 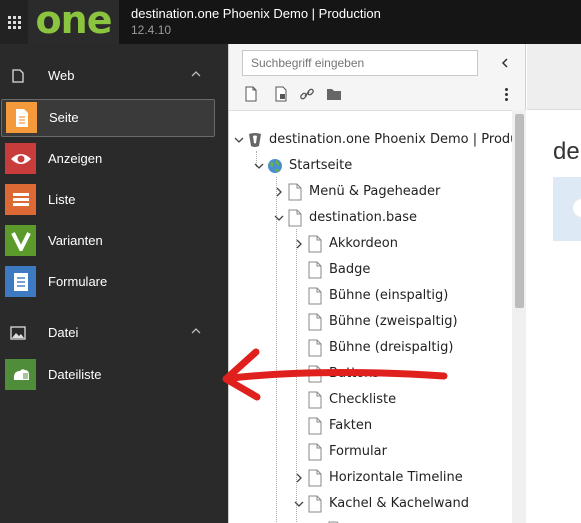 What do you see at coordinates (20, 374) in the screenshot?
I see `filelist-icon` at bounding box center [20, 374].